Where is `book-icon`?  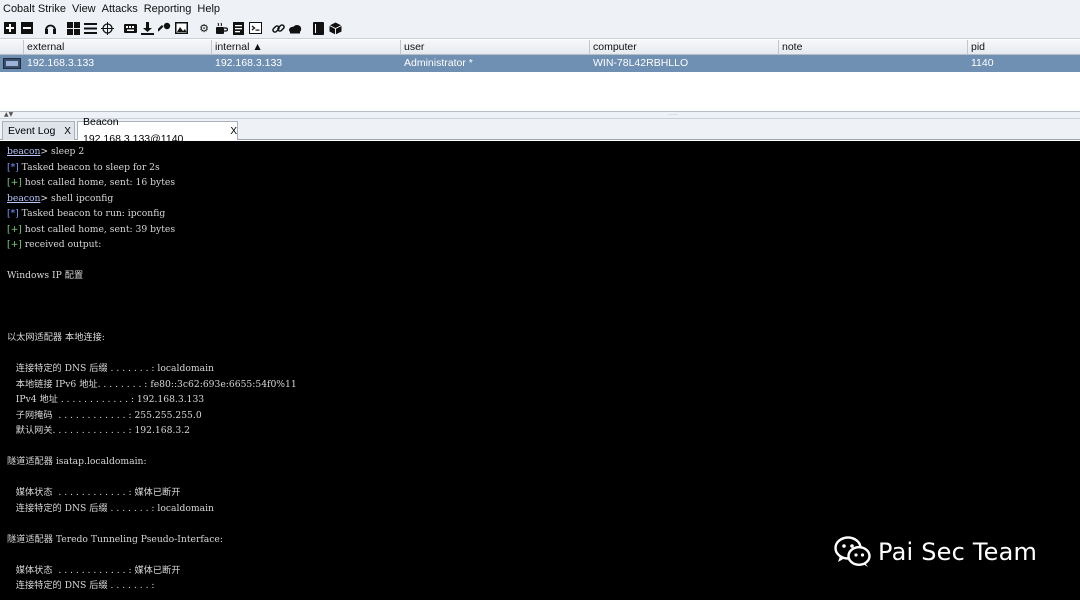 book-icon is located at coordinates (318, 28).